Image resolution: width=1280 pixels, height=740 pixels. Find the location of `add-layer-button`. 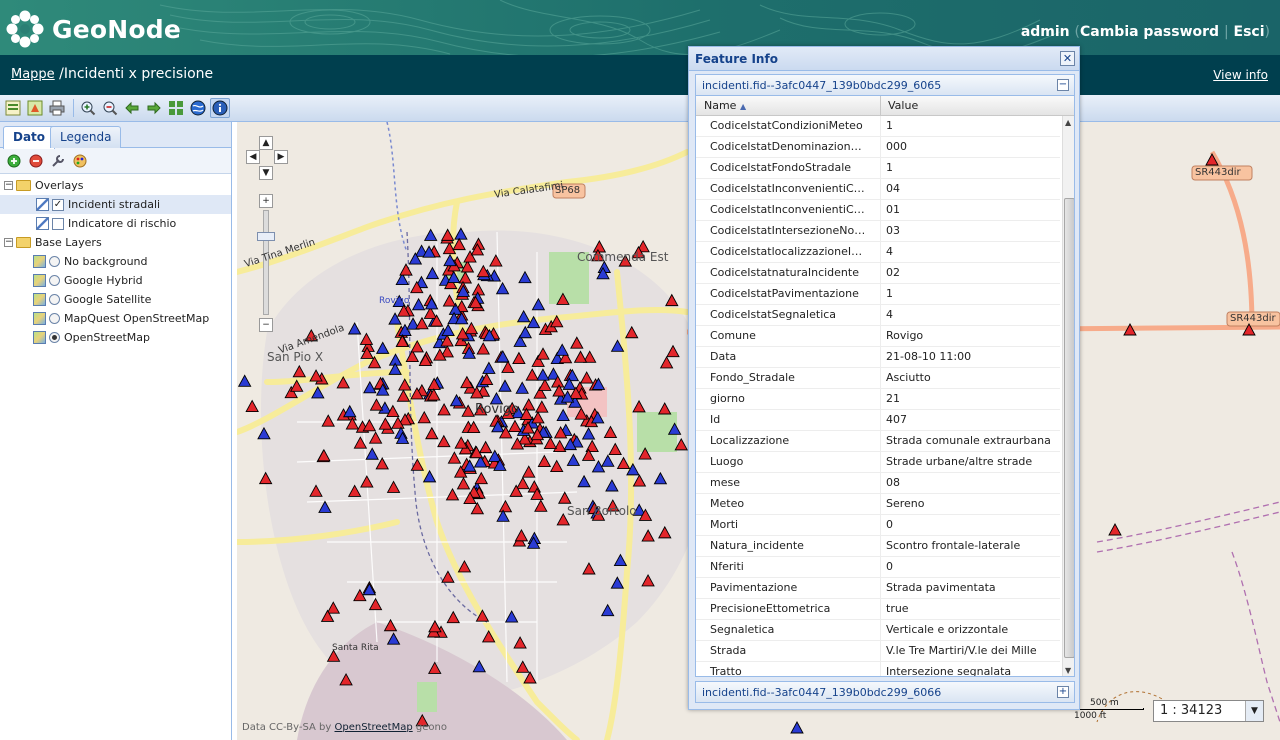

add-layer-button is located at coordinates (14, 161).